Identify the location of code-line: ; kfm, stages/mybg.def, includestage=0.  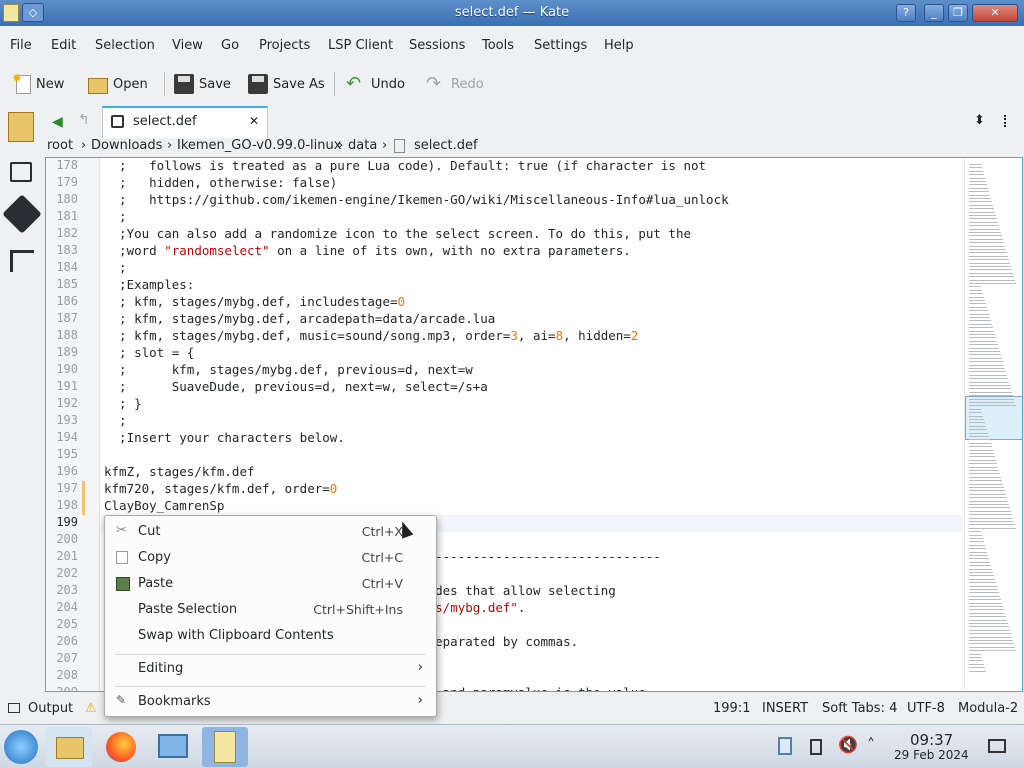
(254, 301).